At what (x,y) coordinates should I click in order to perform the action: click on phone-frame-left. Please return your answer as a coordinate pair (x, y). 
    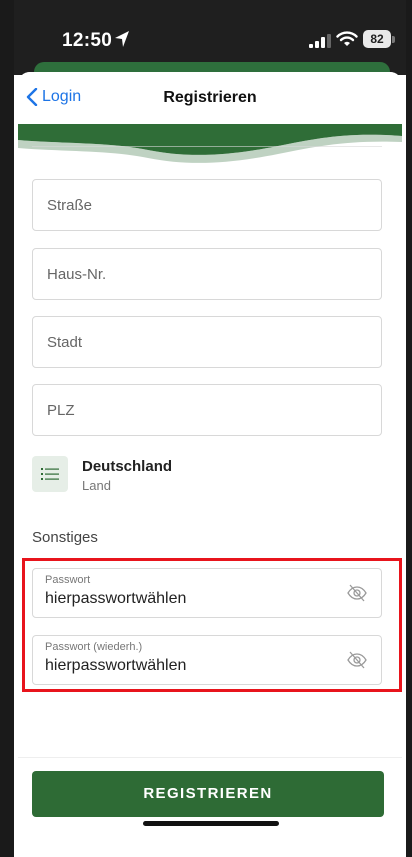
    Looking at the image, I should click on (7, 428).